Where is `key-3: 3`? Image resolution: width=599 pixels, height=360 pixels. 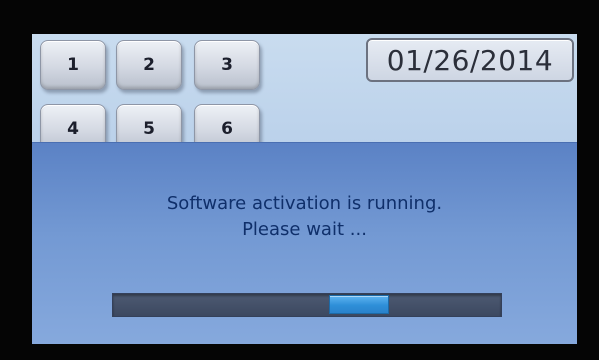
key-3: 3 is located at coordinates (227, 65).